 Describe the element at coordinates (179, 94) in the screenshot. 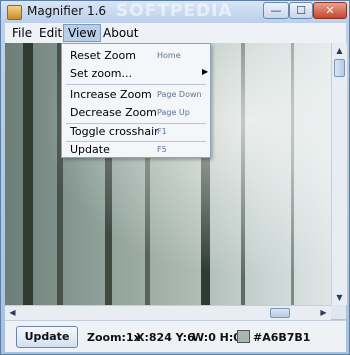

I see `menu-item-shortcut: Page Down` at that location.